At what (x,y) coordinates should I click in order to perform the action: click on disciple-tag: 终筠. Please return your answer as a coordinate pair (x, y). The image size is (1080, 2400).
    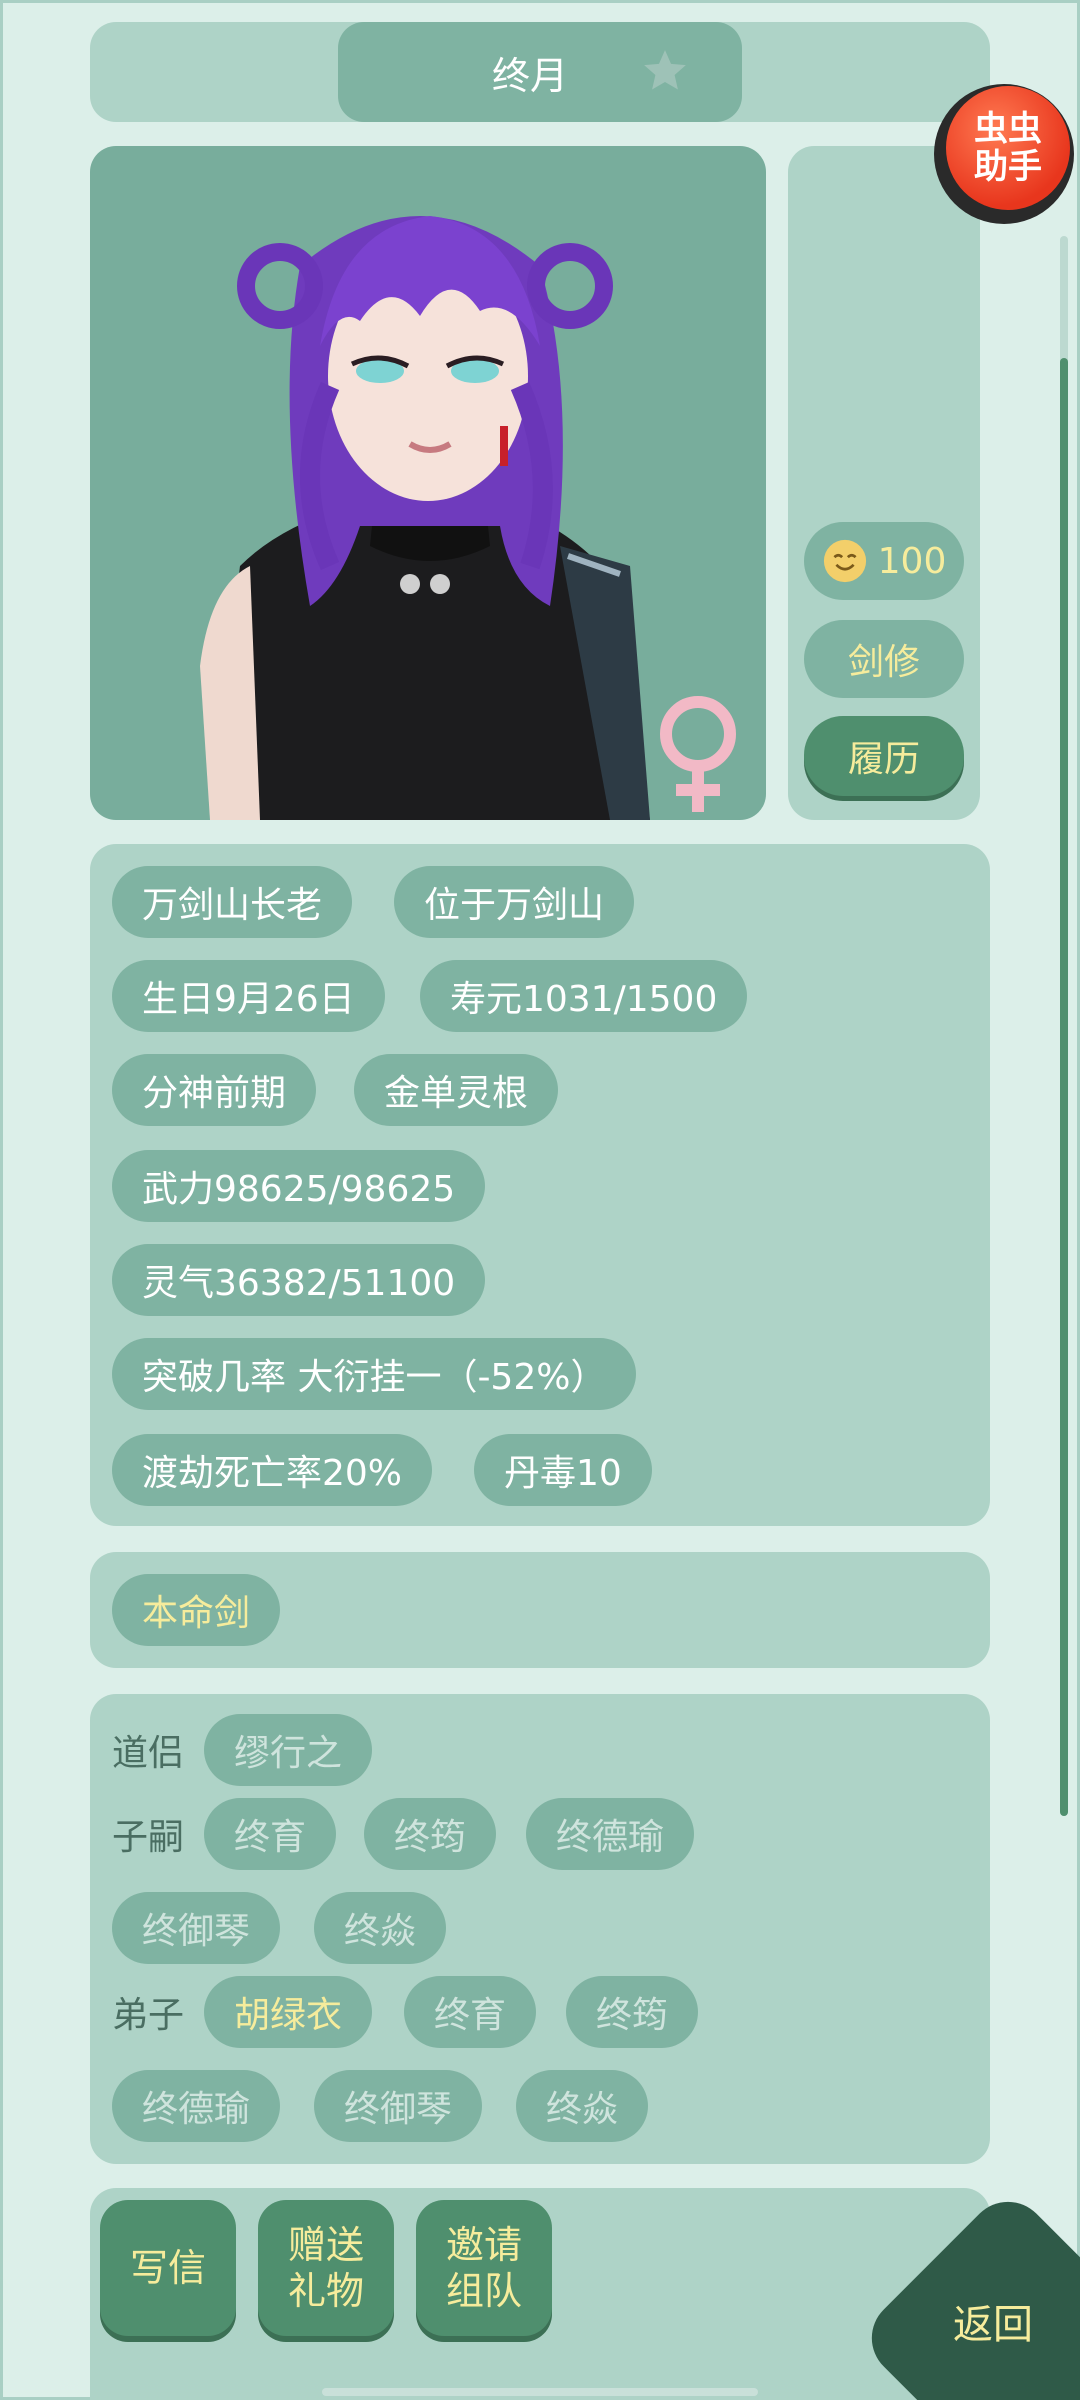
    Looking at the image, I should click on (632, 2012).